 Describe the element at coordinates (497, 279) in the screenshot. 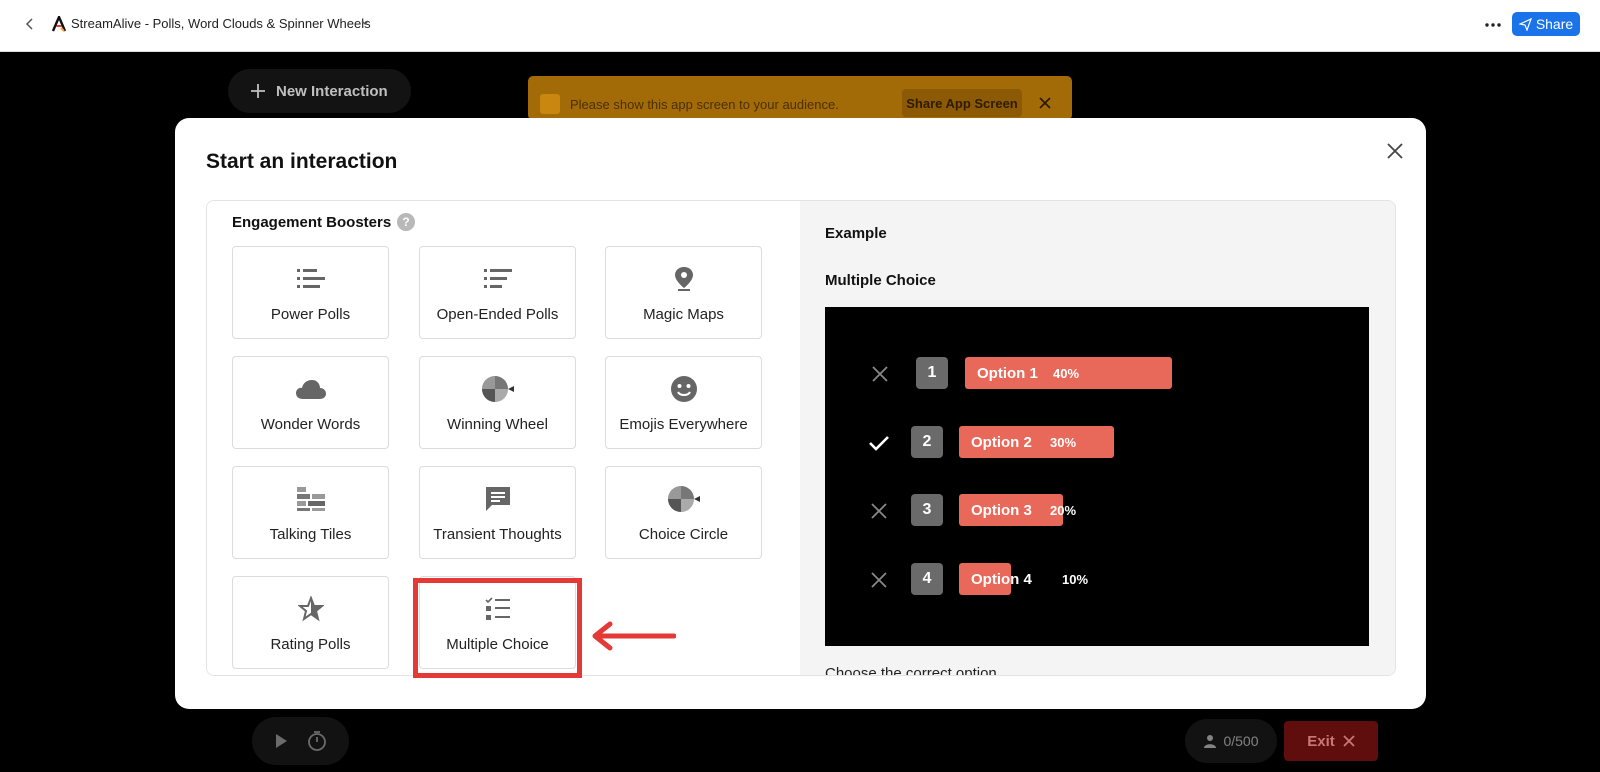

I see `numbered-list-icon` at that location.